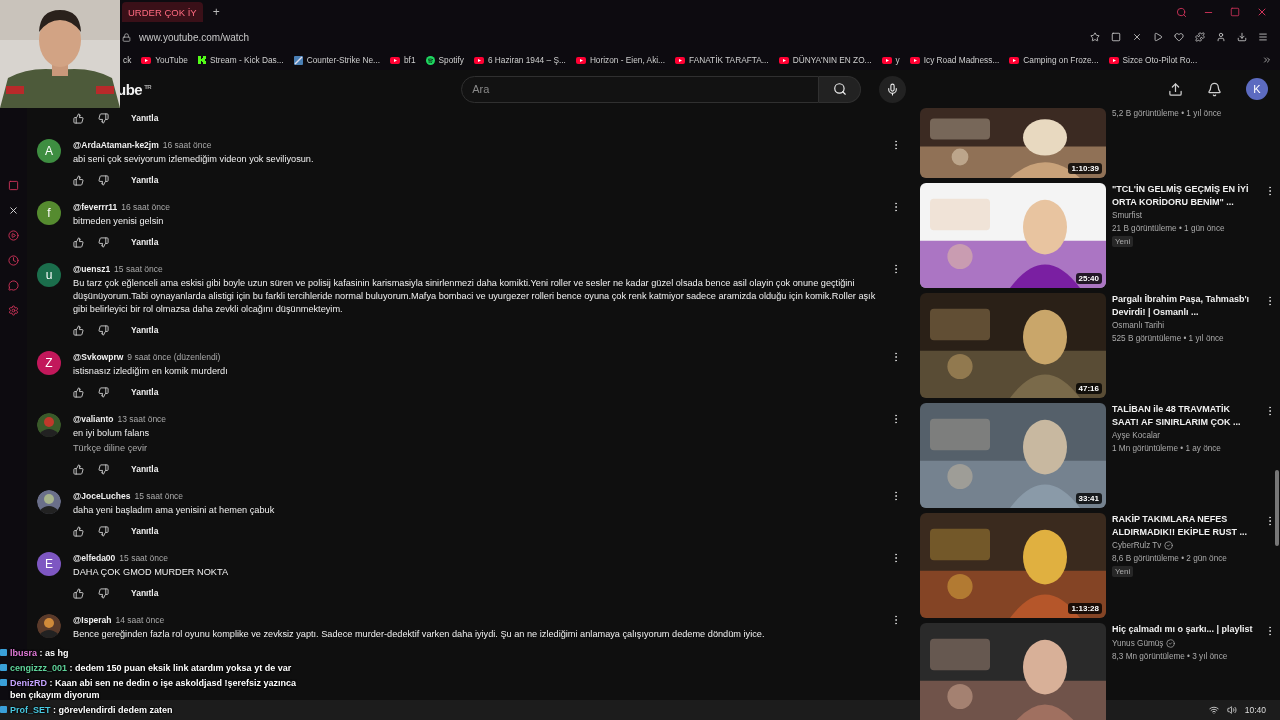 Image resolution: width=1280 pixels, height=720 pixels. I want to click on browser-tab: URDER ÇOK İY, so click(162, 12).